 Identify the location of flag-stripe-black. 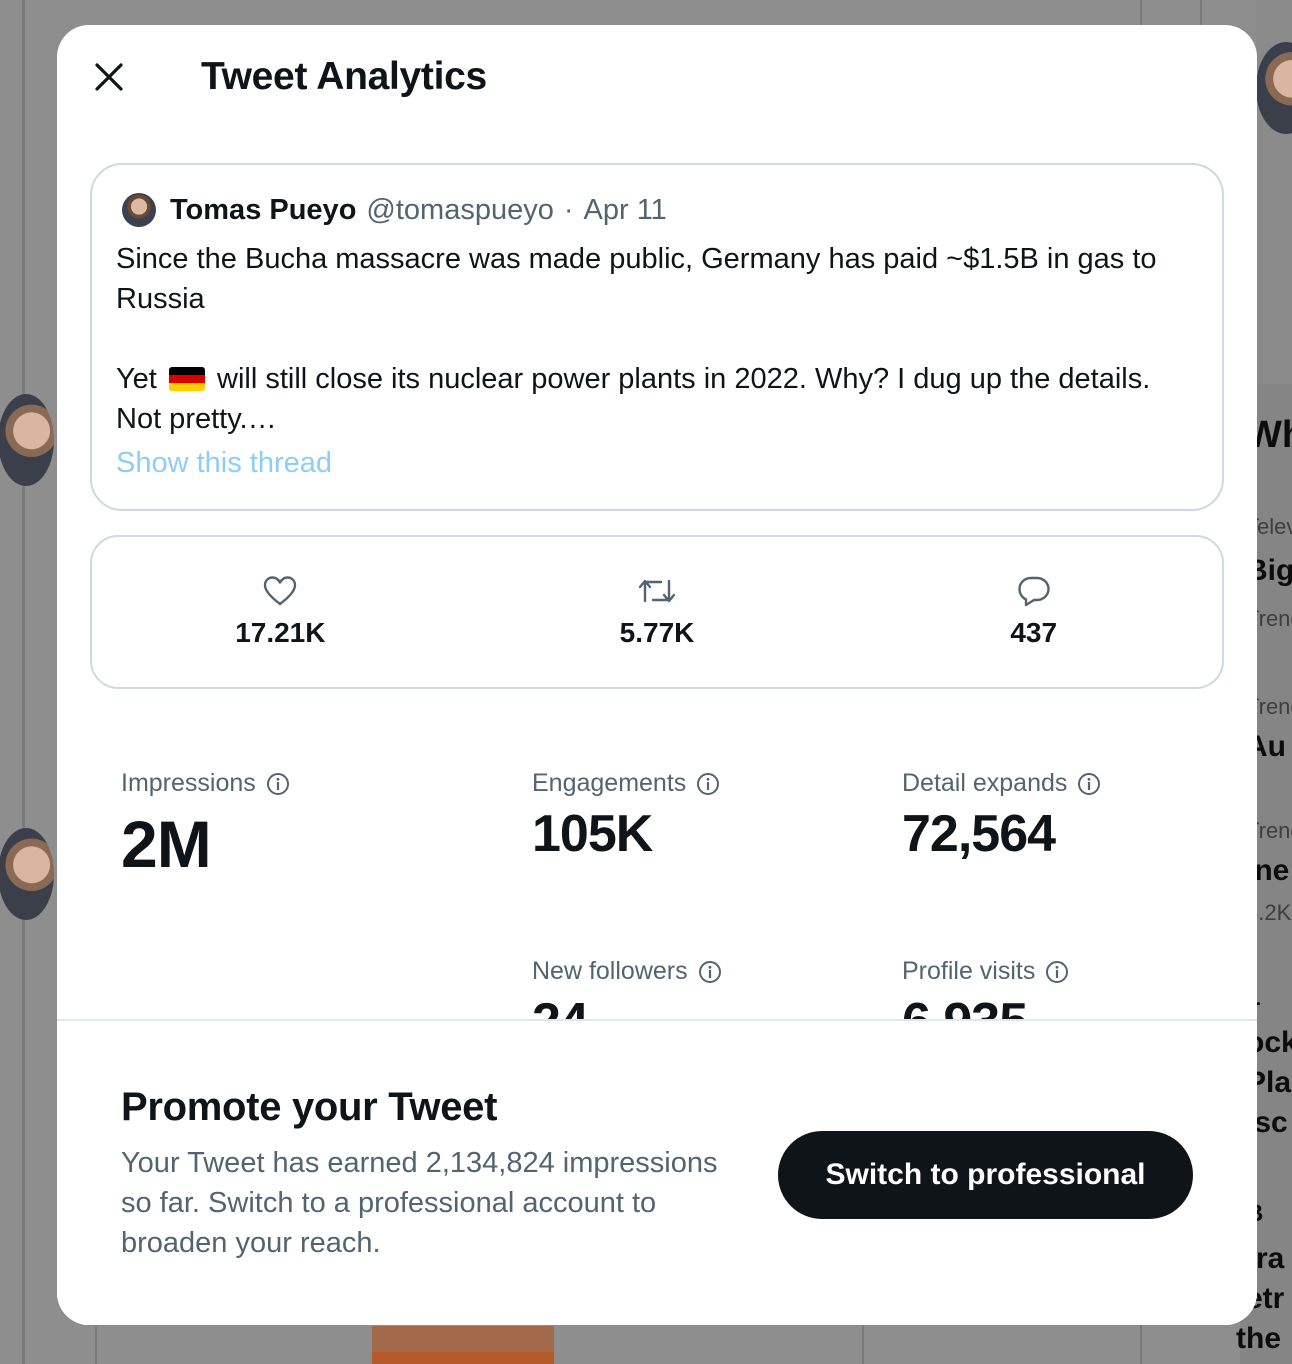
(186, 371).